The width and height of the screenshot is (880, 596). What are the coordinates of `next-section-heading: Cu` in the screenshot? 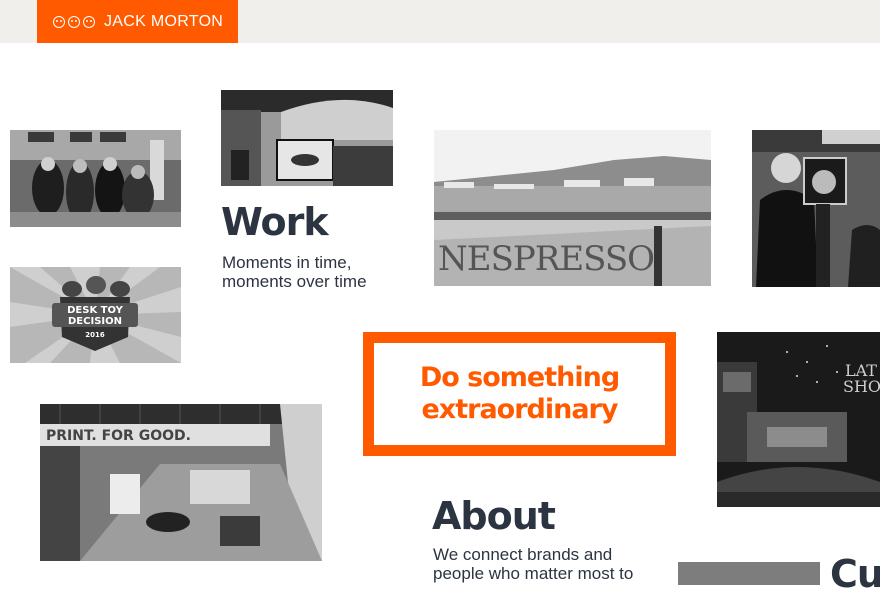 It's located at (855, 574).